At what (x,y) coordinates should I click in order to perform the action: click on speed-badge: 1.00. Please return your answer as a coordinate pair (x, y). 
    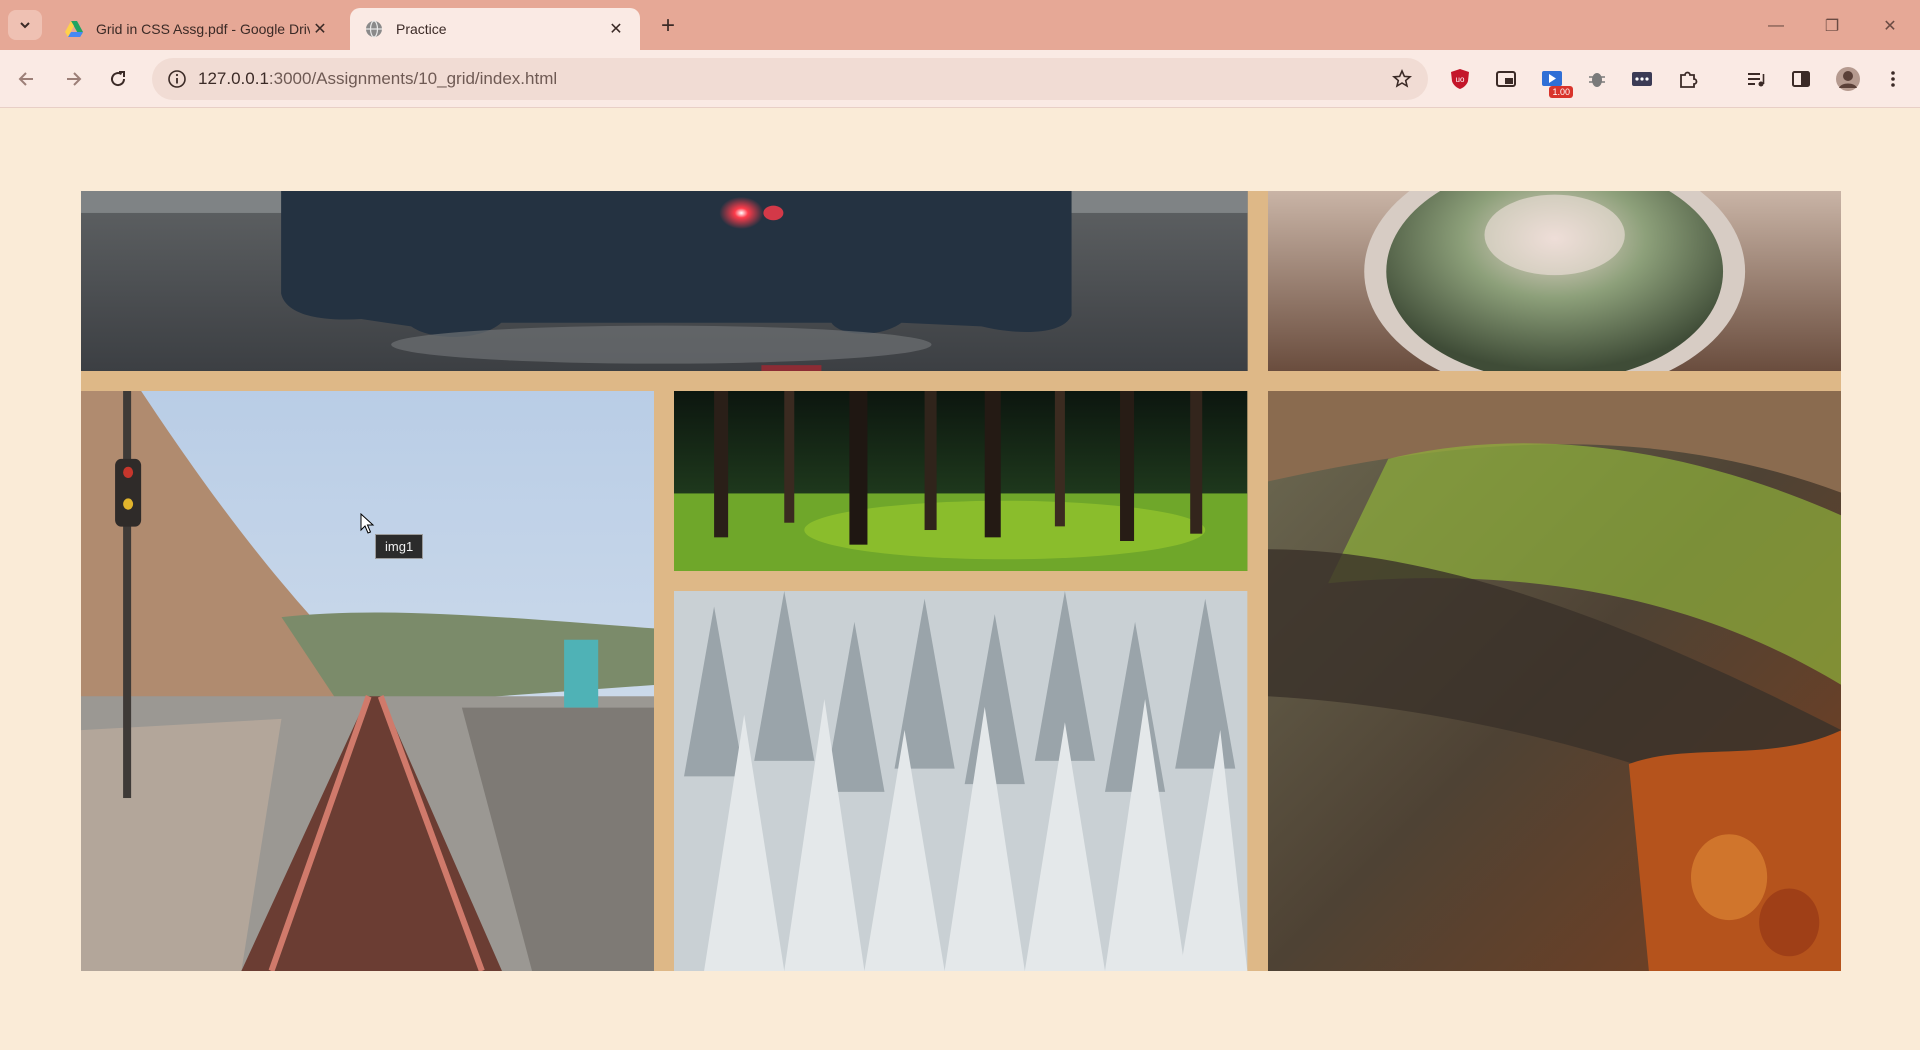
    Looking at the image, I should click on (1561, 92).